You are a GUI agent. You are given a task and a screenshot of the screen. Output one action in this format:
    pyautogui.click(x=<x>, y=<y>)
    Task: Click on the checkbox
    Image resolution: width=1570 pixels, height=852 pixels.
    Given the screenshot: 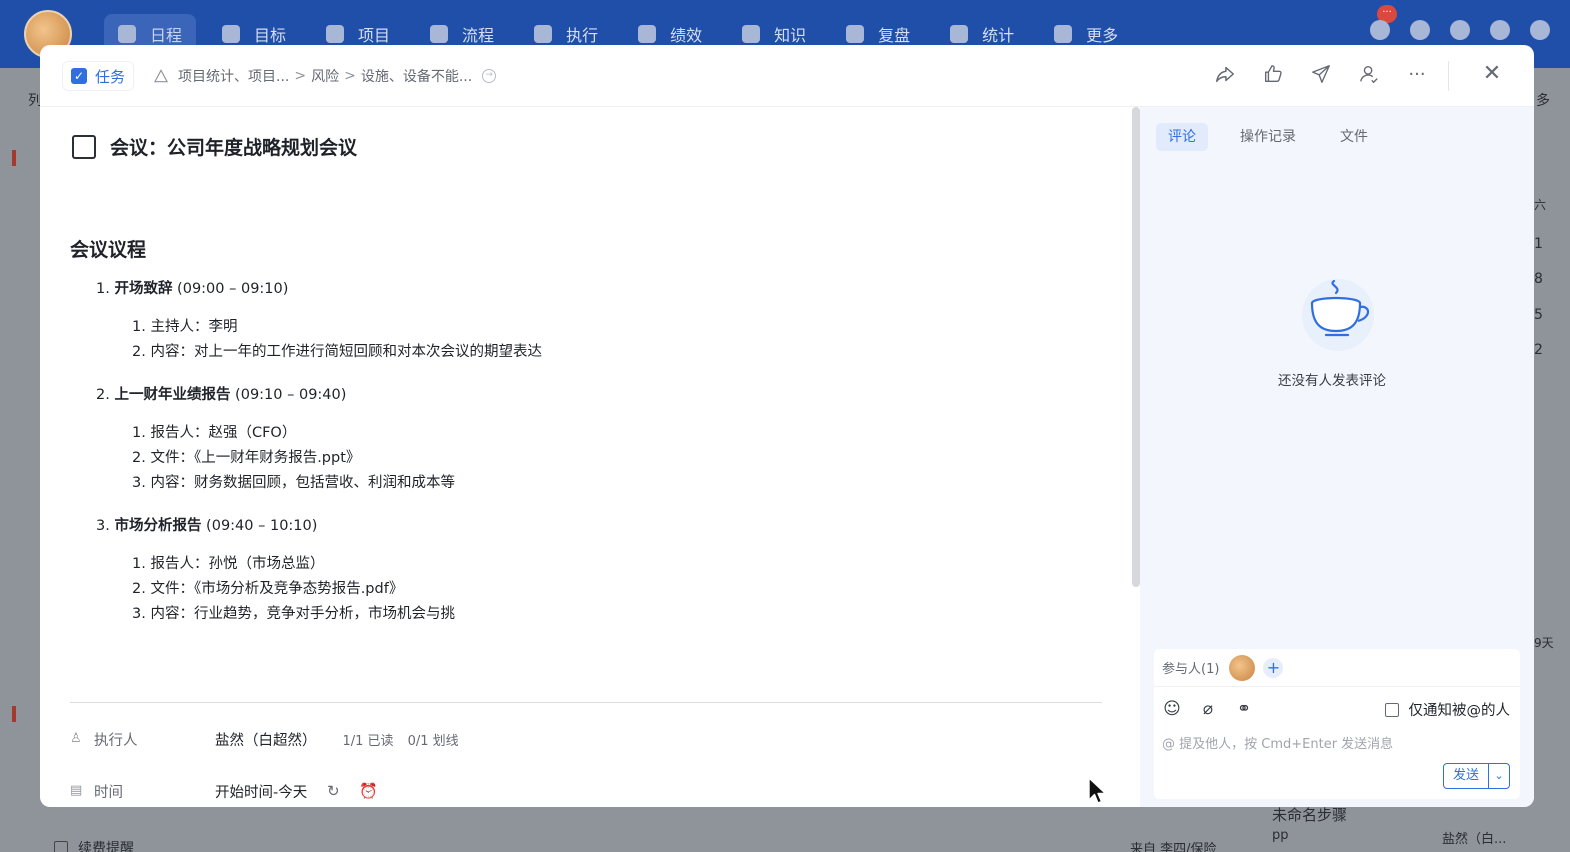 What is the action you would take?
    pyautogui.click(x=61, y=846)
    